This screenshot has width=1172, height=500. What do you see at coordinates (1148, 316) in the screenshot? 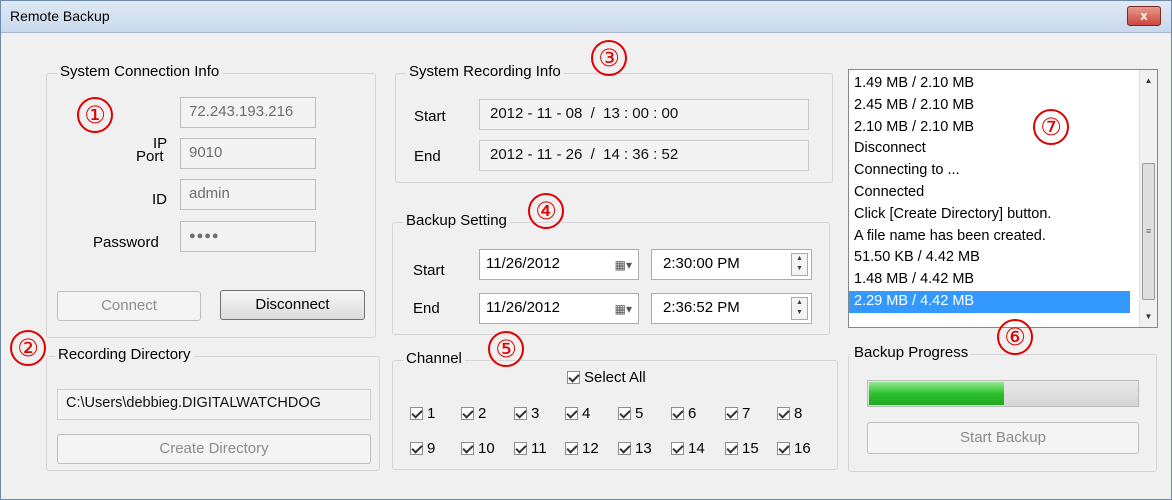
I see `scroll-down-icon: ▼` at bounding box center [1148, 316].